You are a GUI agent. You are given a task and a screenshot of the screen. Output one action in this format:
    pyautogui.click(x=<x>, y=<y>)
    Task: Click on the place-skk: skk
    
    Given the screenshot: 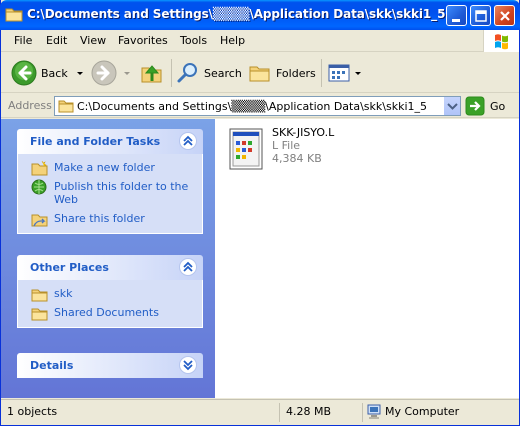 What is the action you would take?
    pyautogui.click(x=110, y=294)
    